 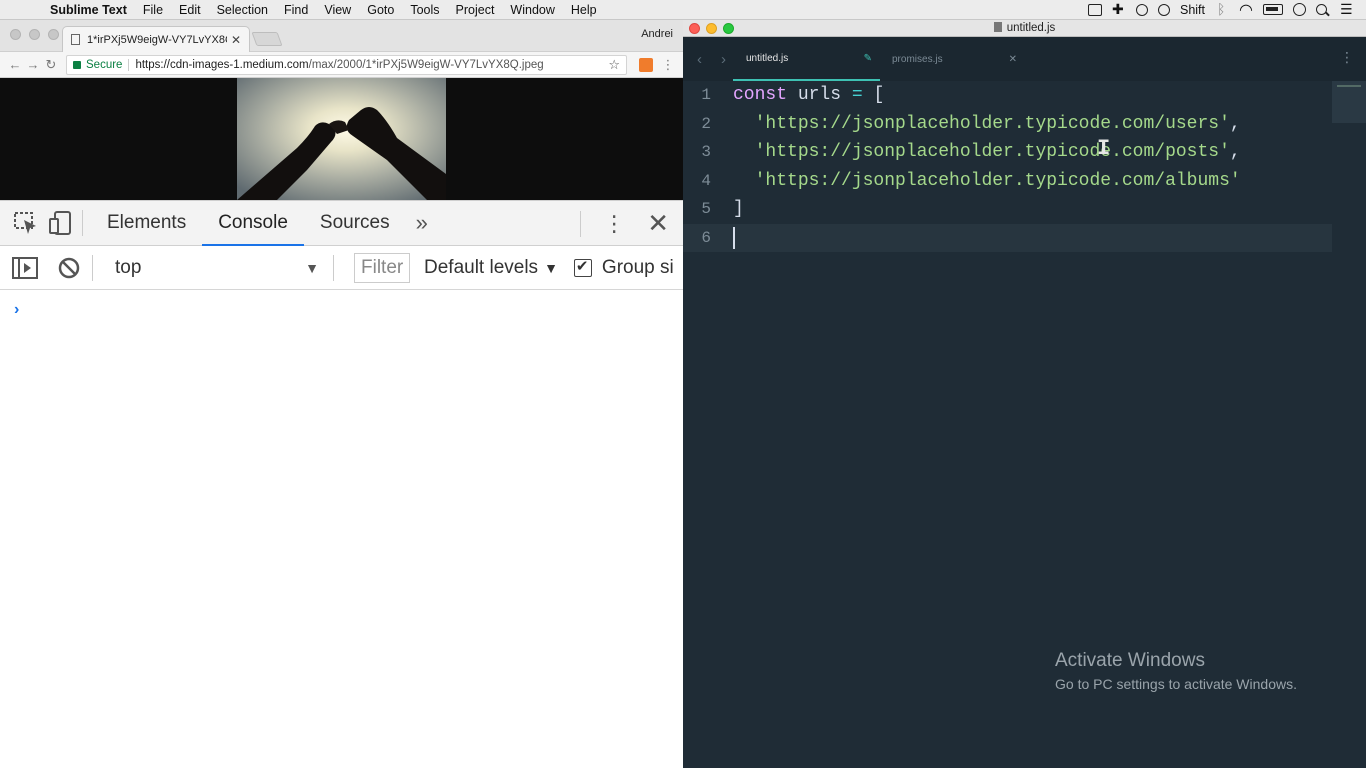 I want to click on sync-icon, so click(x=1163, y=9).